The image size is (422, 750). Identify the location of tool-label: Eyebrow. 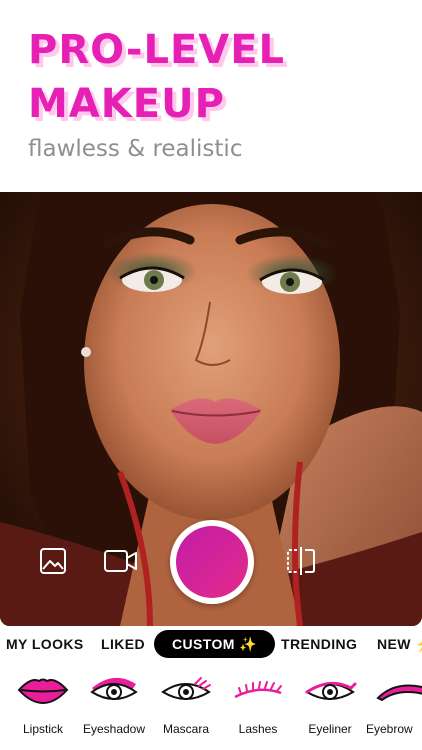
(389, 729).